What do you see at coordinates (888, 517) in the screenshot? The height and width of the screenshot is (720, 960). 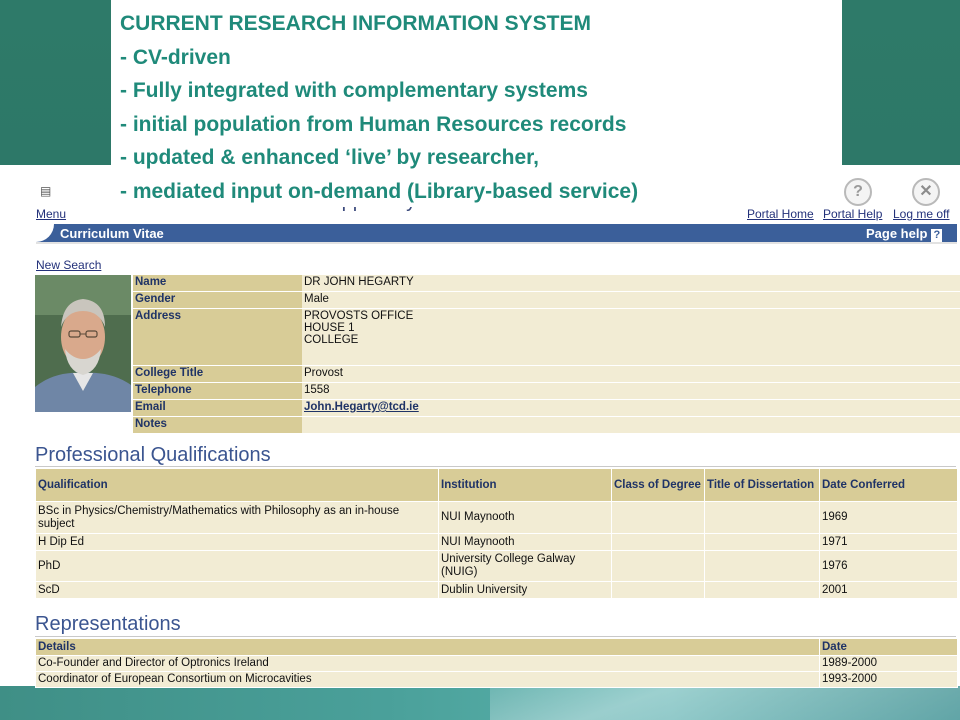 I see `table-cell: 1969` at bounding box center [888, 517].